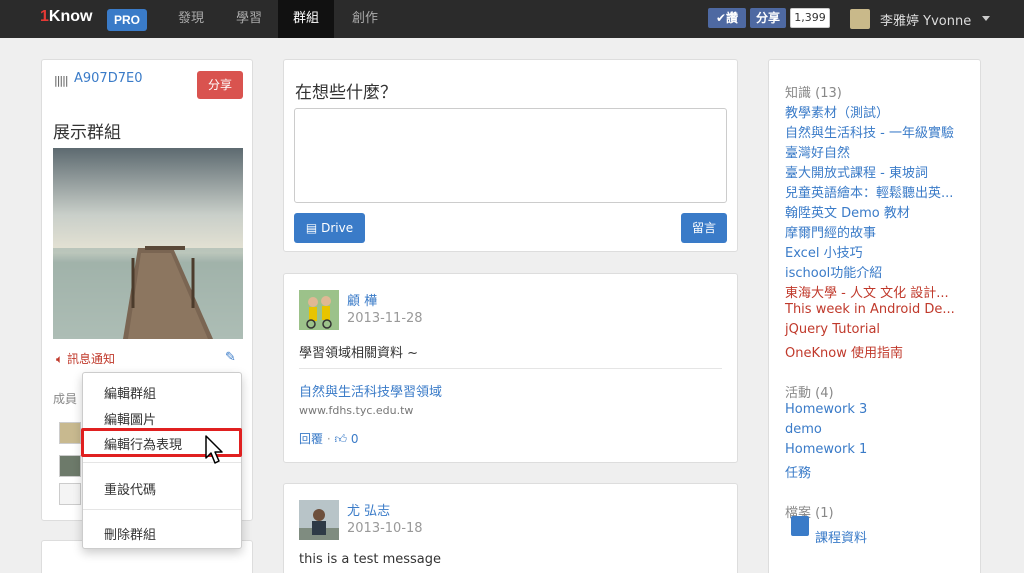  I want to click on thumbs-up-icon: 👍︎, so click(340, 439).